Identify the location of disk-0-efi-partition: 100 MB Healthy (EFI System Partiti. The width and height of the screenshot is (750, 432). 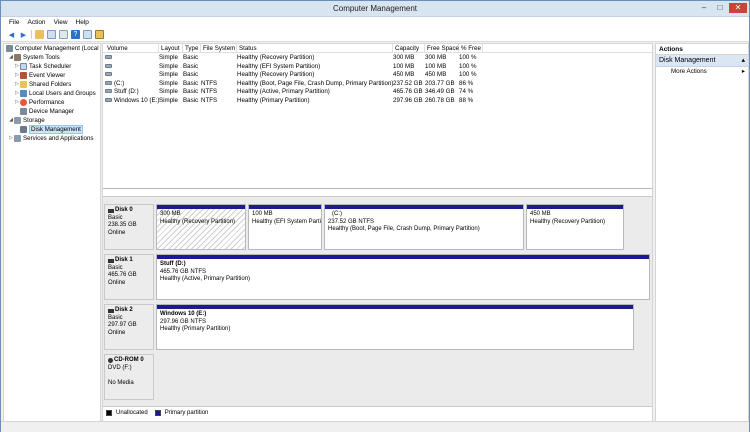
(285, 227).